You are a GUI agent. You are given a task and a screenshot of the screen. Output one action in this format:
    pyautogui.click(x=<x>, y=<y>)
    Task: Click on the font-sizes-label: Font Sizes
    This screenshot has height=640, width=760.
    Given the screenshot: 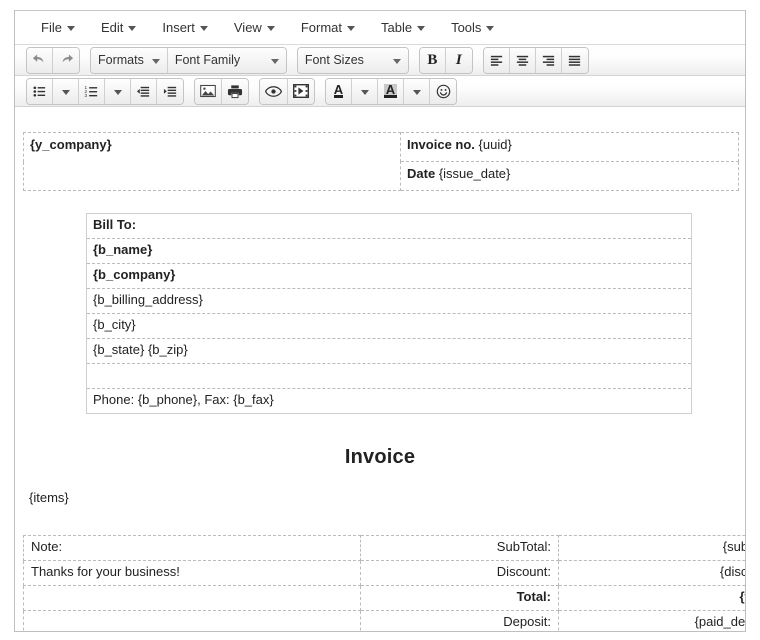 What is the action you would take?
    pyautogui.click(x=334, y=60)
    